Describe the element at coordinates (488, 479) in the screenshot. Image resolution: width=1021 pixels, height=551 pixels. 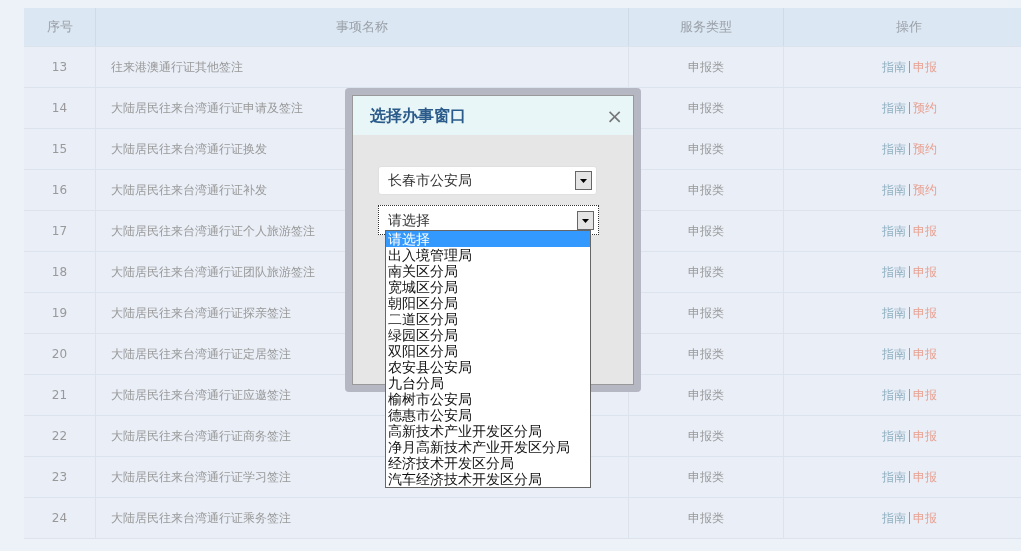
I see `dropdown-option: 汽车经济技术开发区分局` at that location.